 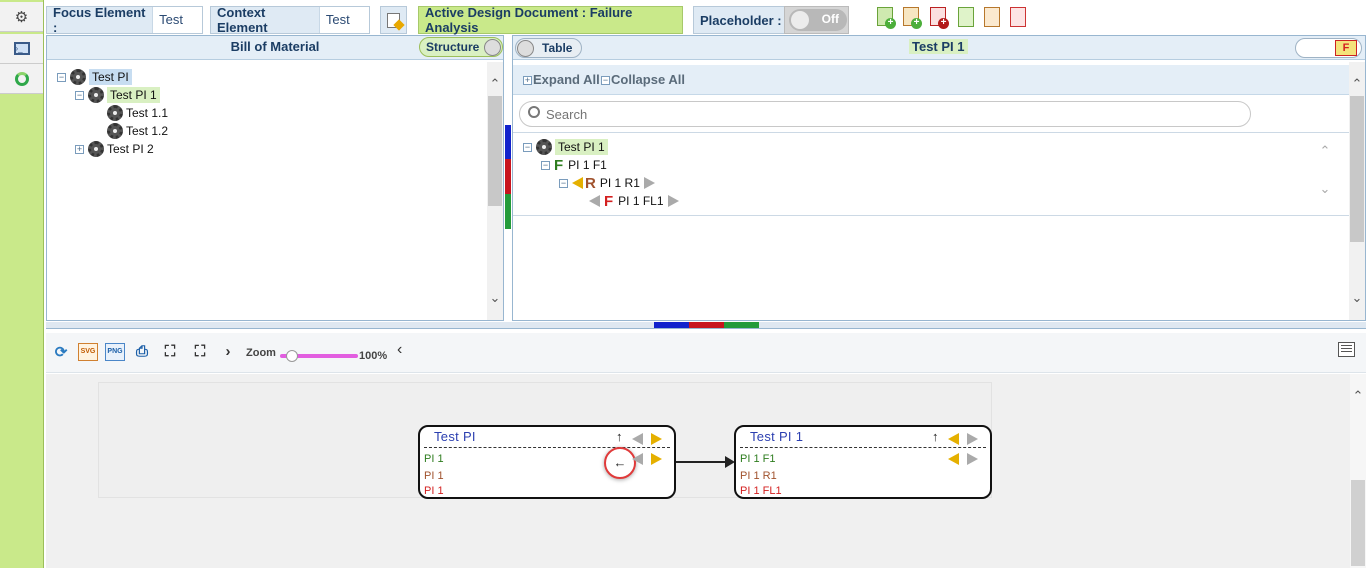 I want to click on fullscreen-icon: ⛶, so click(x=200, y=352).